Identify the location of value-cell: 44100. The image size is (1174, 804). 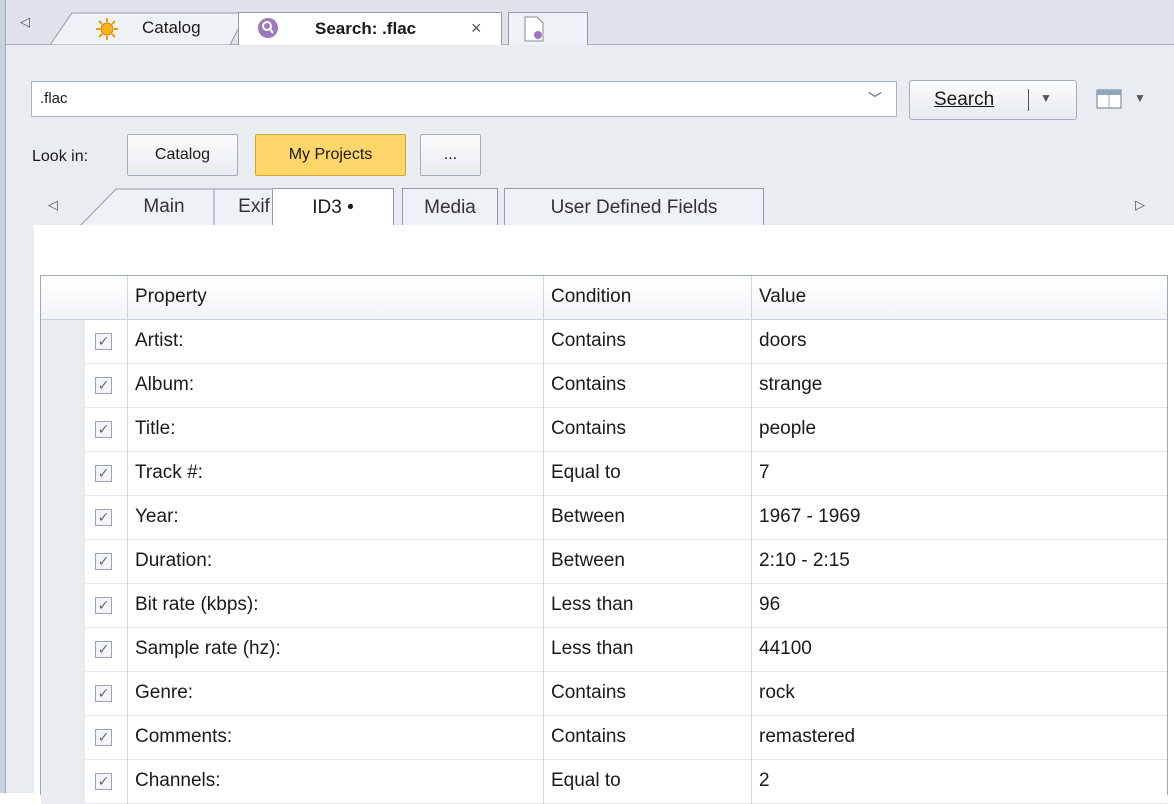
(785, 649).